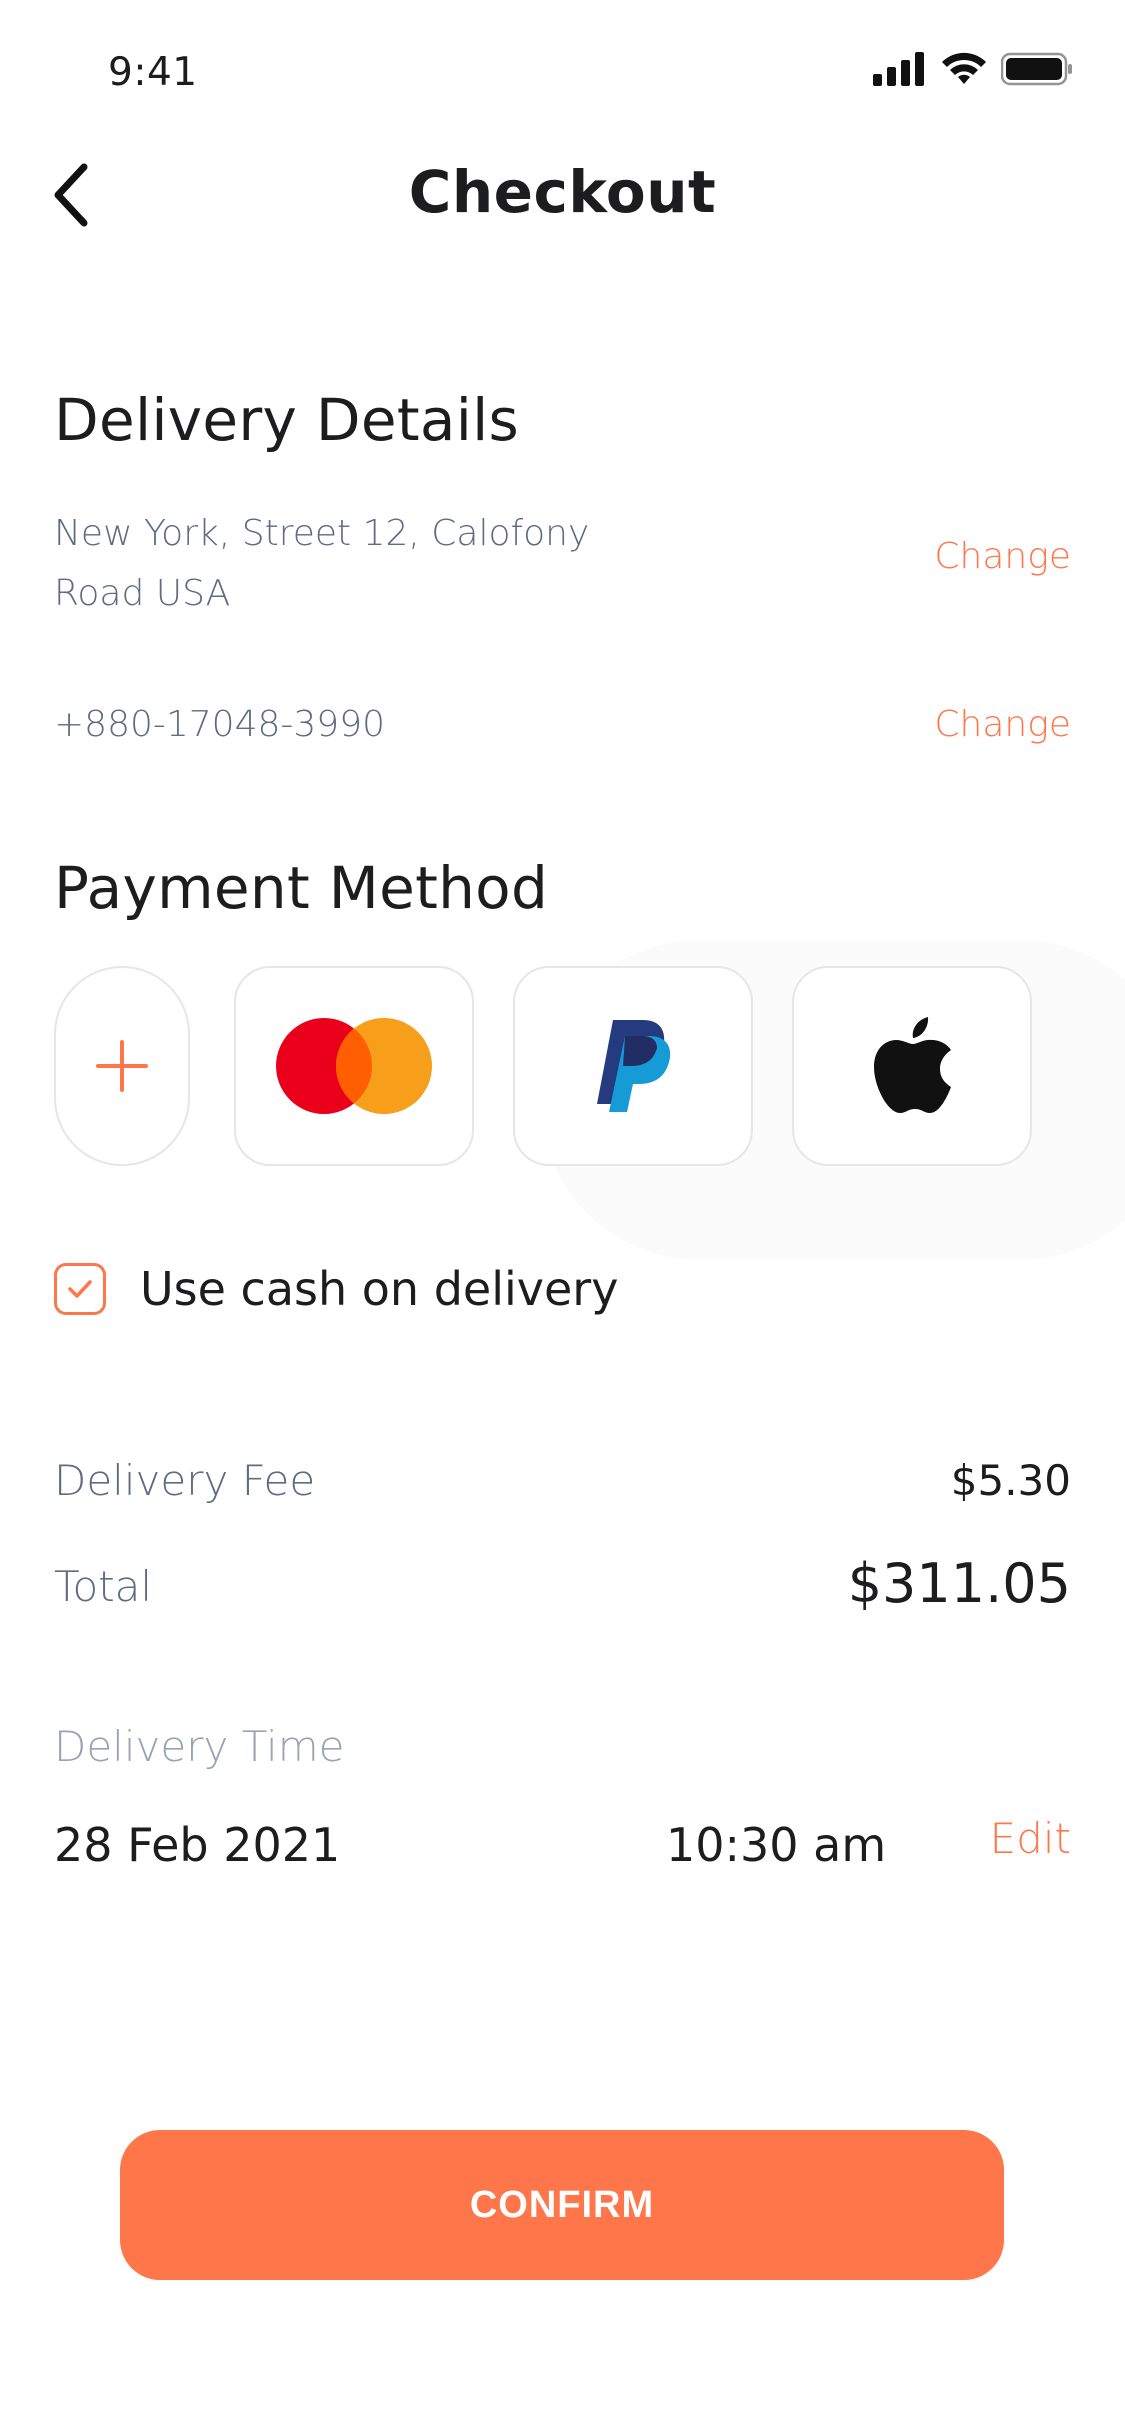  I want to click on cash-on-delivery-option: Use cash on delivery, so click(336, 1289).